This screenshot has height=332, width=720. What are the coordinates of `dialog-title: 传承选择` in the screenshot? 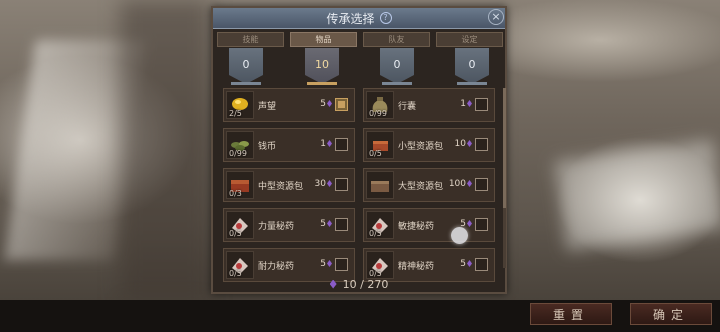 It's located at (350, 18).